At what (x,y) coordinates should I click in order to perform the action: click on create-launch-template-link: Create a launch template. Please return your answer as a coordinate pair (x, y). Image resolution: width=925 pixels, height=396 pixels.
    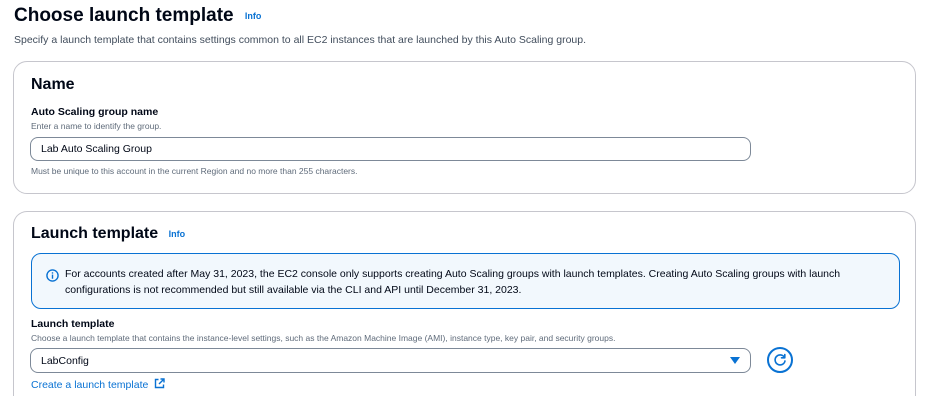
    Looking at the image, I should click on (98, 384).